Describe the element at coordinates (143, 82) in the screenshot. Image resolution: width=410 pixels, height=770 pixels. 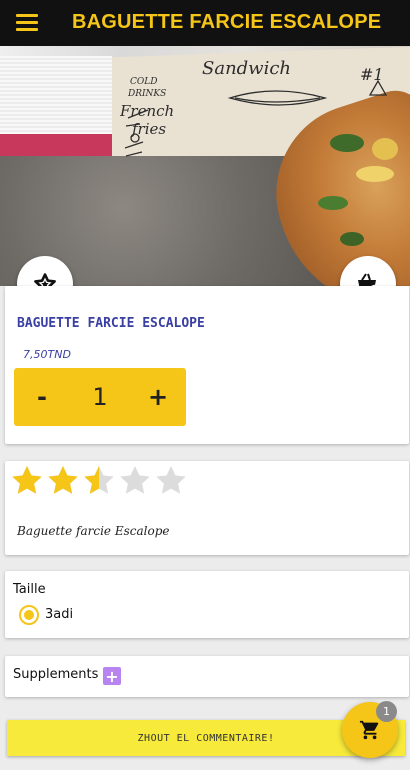
I see `svg-text: COLD` at that location.